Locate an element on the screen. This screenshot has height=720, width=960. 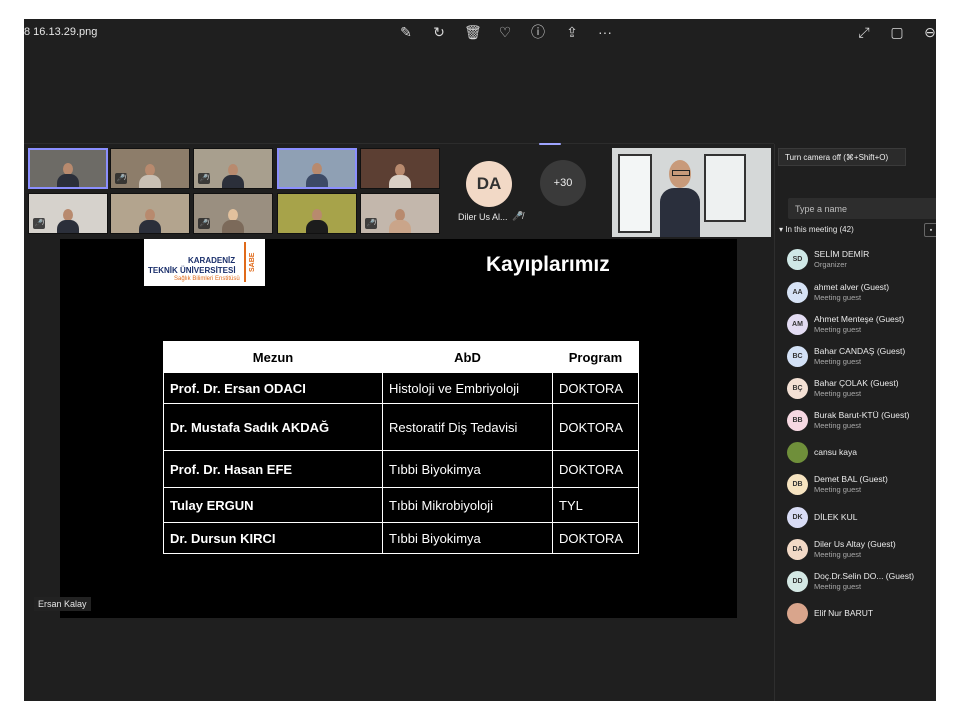
more-icon: ··· is located at coordinates (605, 32).